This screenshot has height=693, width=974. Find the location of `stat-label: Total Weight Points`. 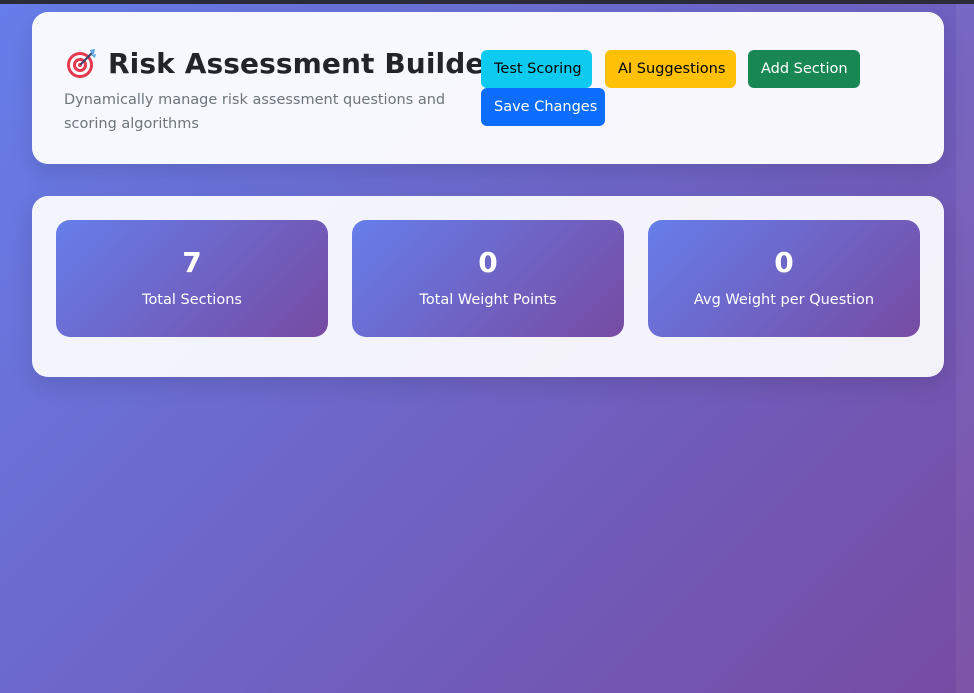

stat-label: Total Weight Points is located at coordinates (488, 300).